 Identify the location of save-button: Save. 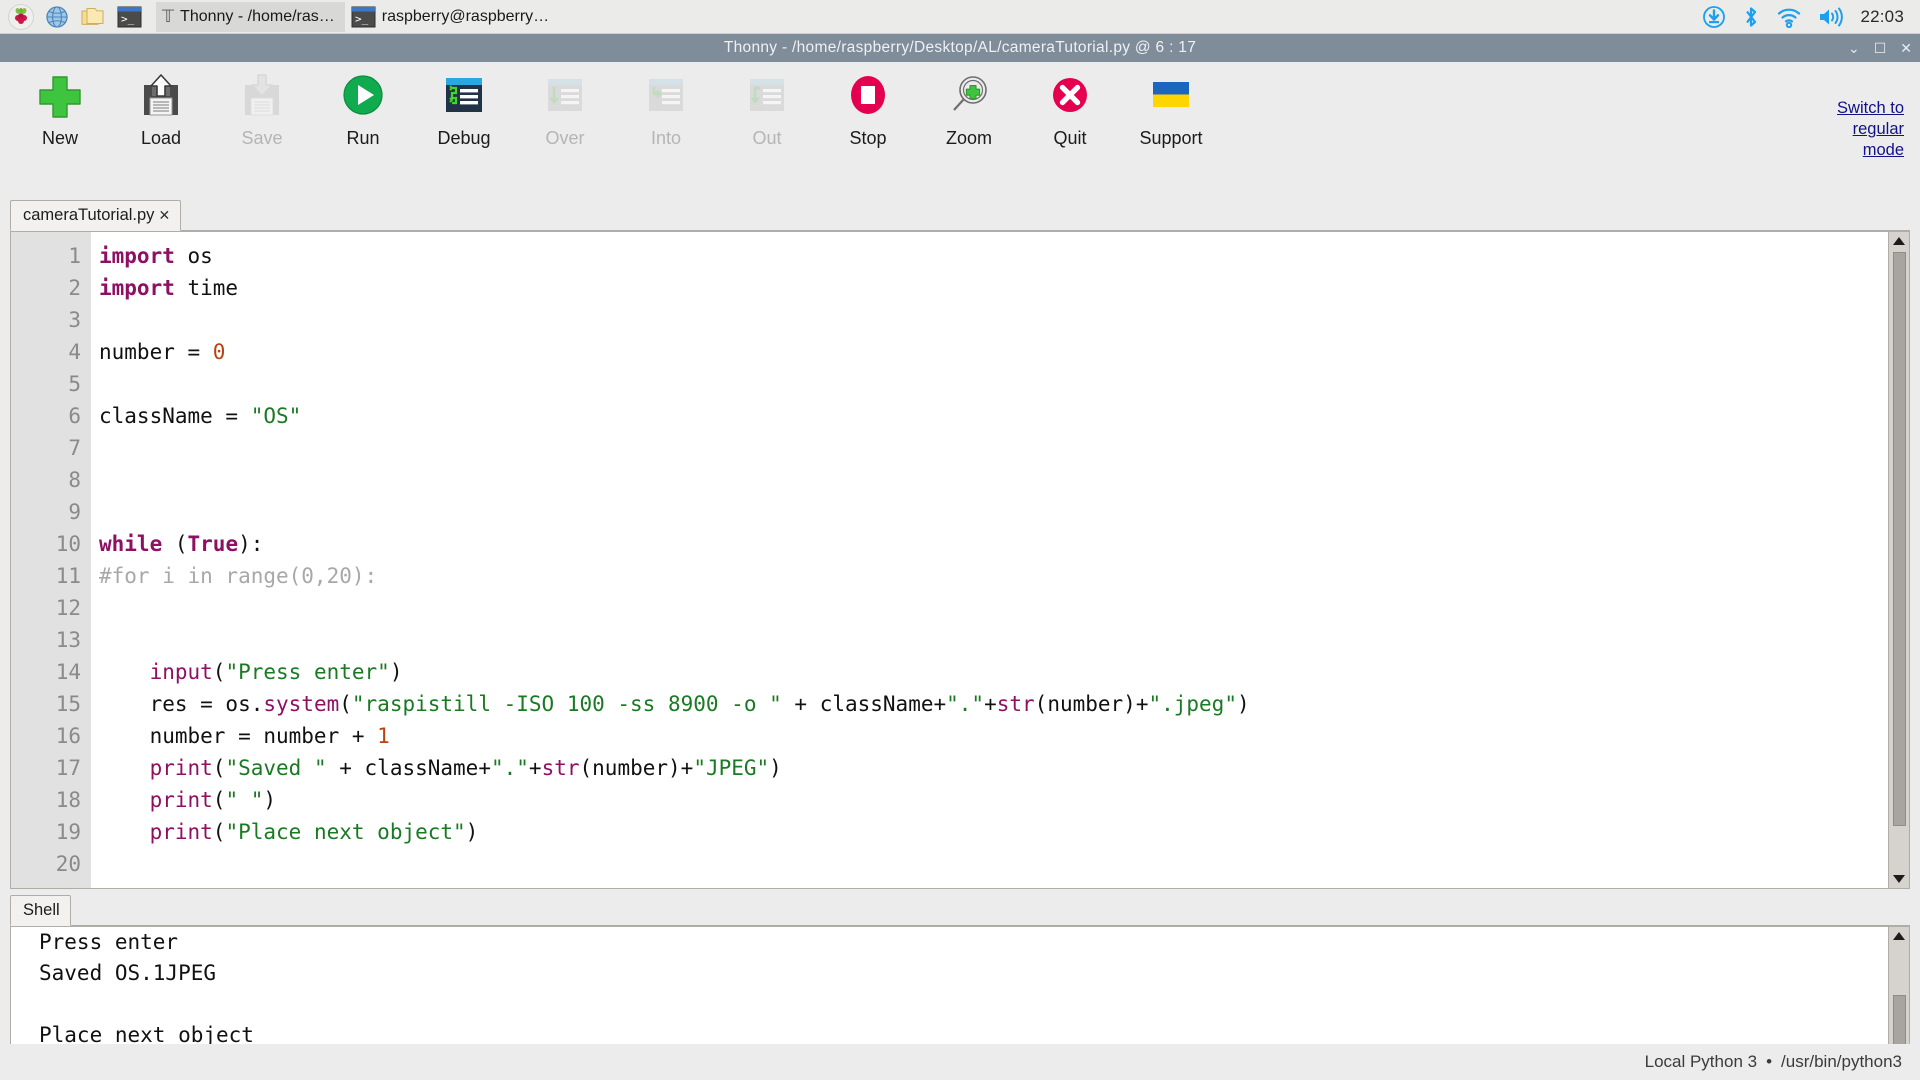
(262, 108).